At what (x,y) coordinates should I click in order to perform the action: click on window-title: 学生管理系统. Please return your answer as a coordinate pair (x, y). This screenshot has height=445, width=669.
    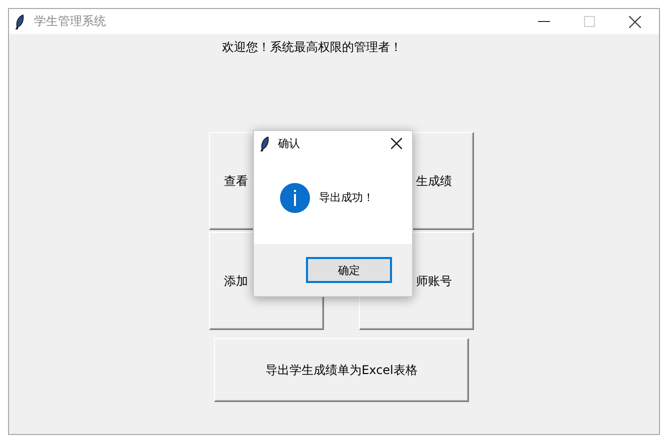
    Looking at the image, I should click on (70, 21).